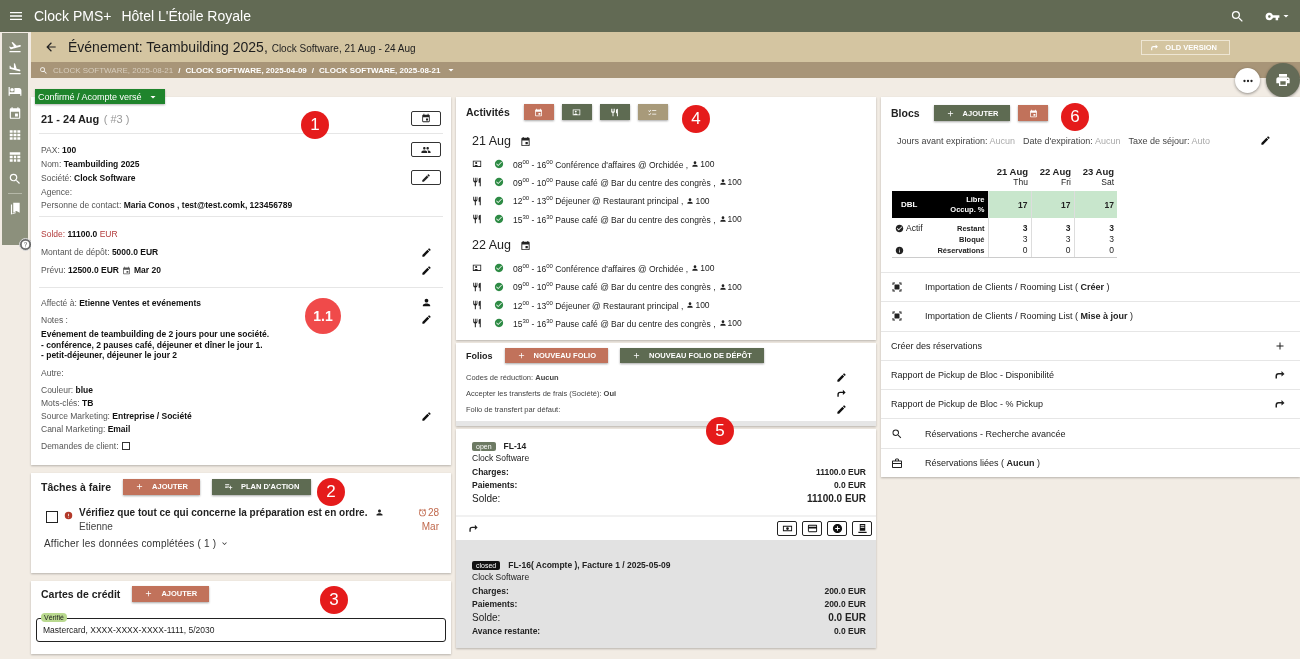 This screenshot has width=1300, height=659. What do you see at coordinates (836, 499) in the screenshot?
I see `folio-amount: 11100.0 EUR` at bounding box center [836, 499].